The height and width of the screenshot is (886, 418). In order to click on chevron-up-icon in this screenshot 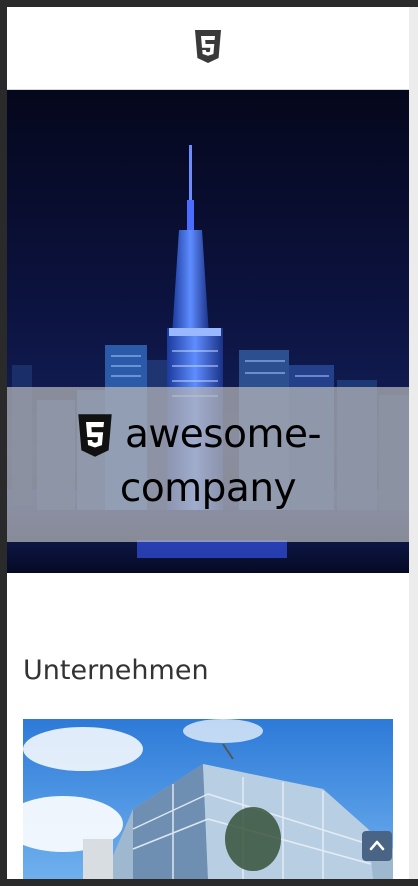, I will do `click(377, 845)`.